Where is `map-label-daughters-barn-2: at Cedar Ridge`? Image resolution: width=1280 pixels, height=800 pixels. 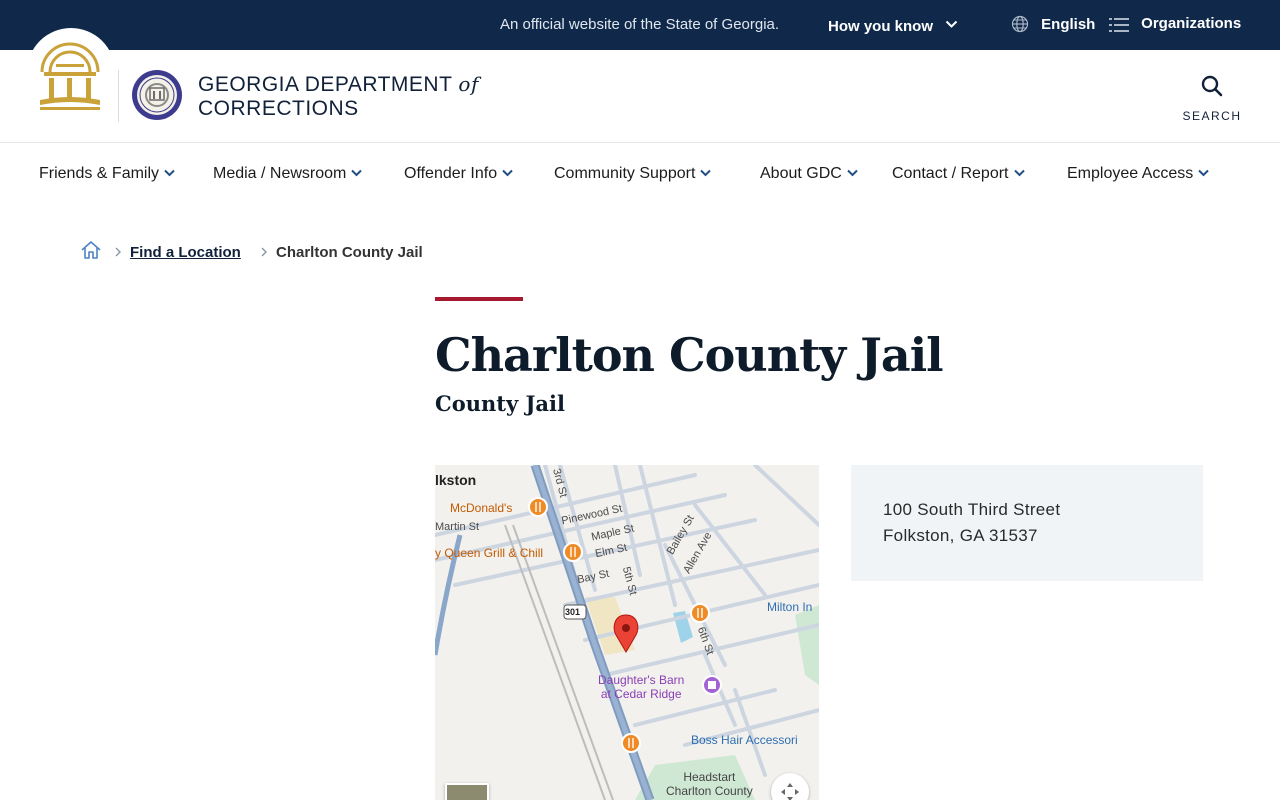
map-label-daughters-barn-2: at Cedar Ridge is located at coordinates (641, 694).